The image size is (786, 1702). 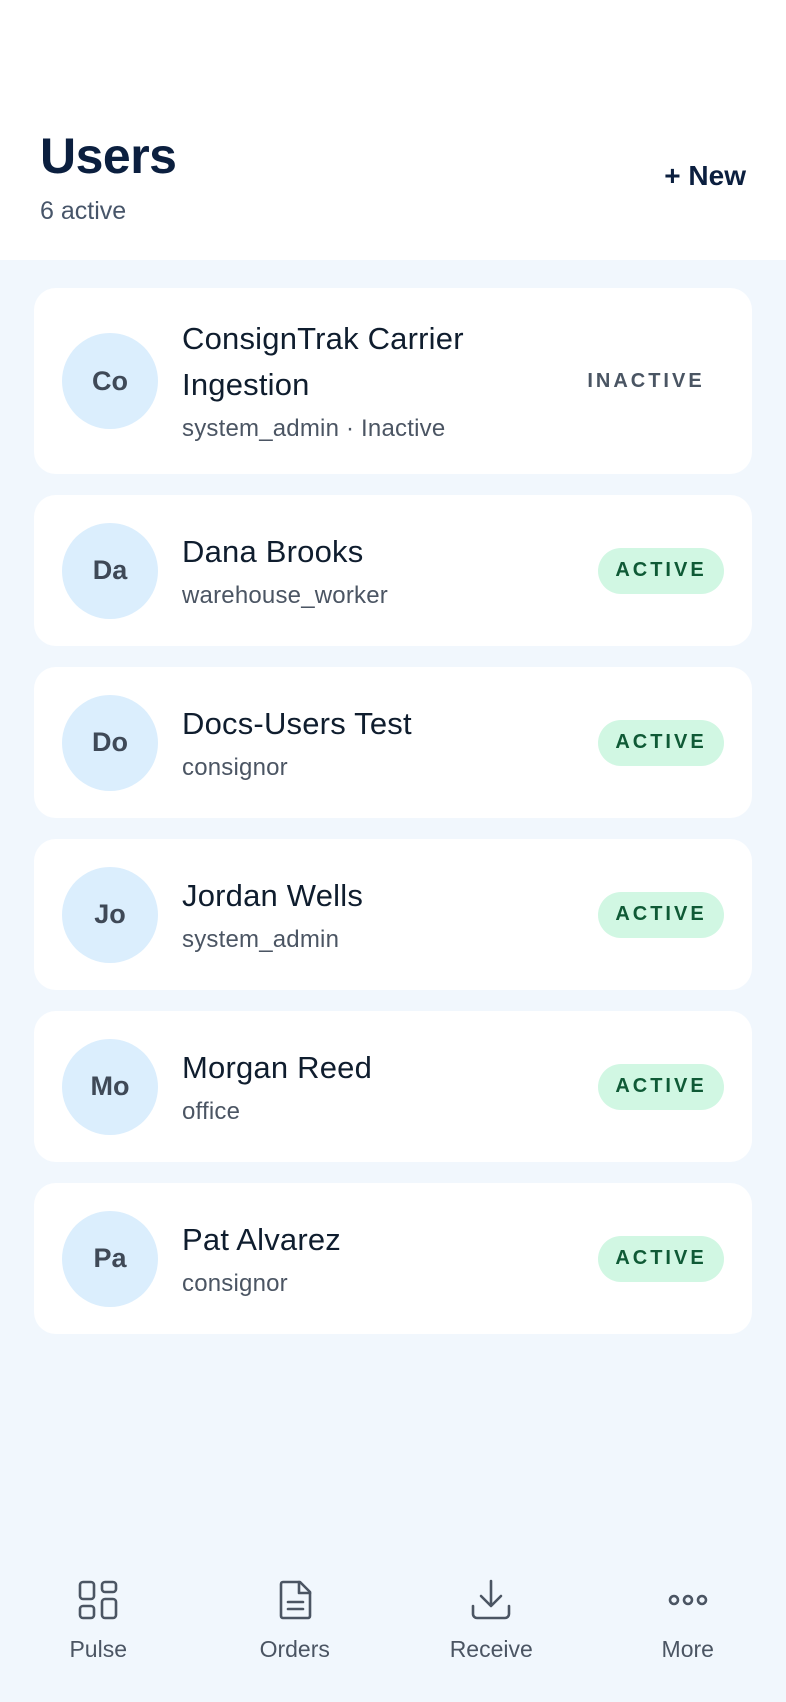 I want to click on document-icon, so click(x=295, y=1600).